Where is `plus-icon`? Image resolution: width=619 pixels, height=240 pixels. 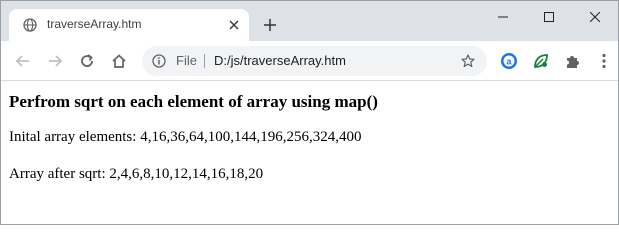
plus-icon is located at coordinates (270, 25).